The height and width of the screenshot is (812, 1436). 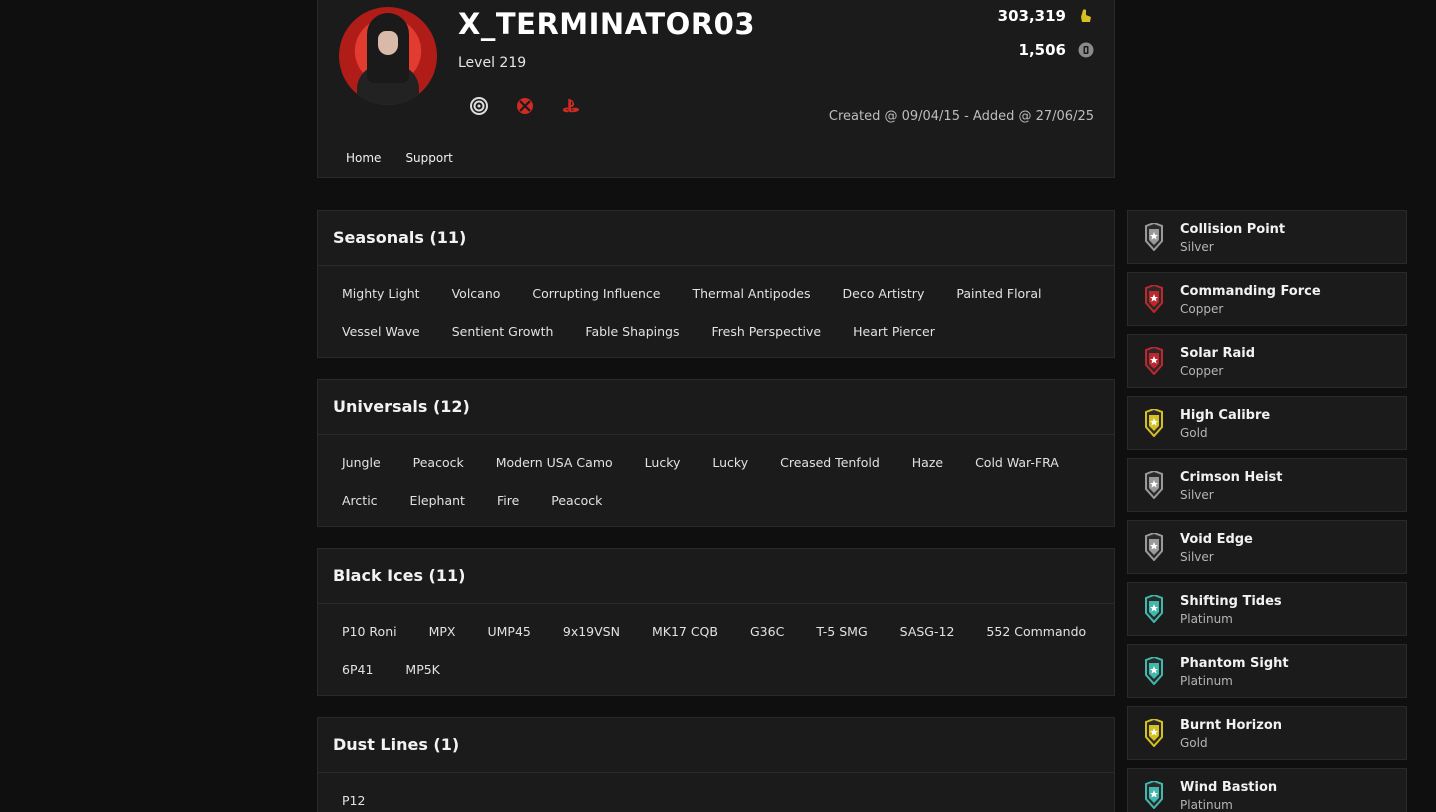 I want to click on item-chip: Corrupting Influence, so click(x=596, y=293).